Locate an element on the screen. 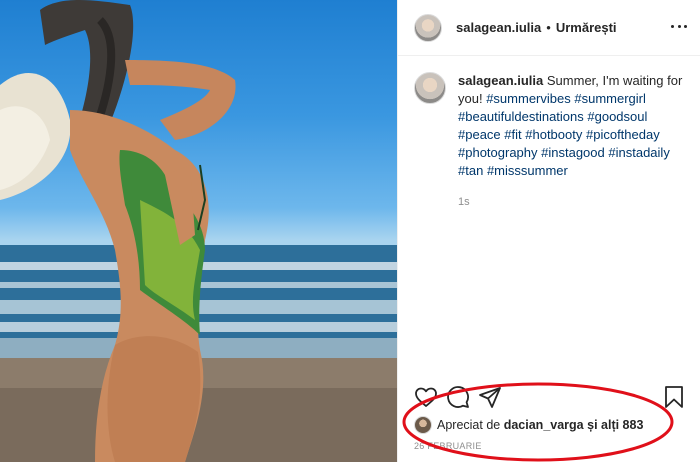 The width and height of the screenshot is (700, 462). post-header: salagean.iulia • Urmărești is located at coordinates (549, 28).